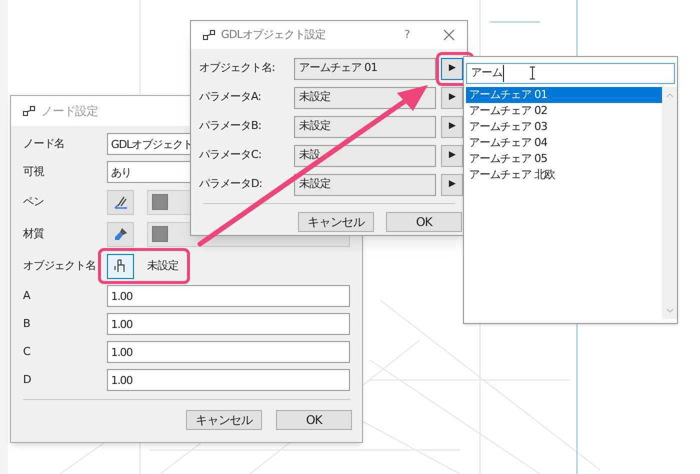  Describe the element at coordinates (34, 202) in the screenshot. I see `field-label: ペン` at that location.